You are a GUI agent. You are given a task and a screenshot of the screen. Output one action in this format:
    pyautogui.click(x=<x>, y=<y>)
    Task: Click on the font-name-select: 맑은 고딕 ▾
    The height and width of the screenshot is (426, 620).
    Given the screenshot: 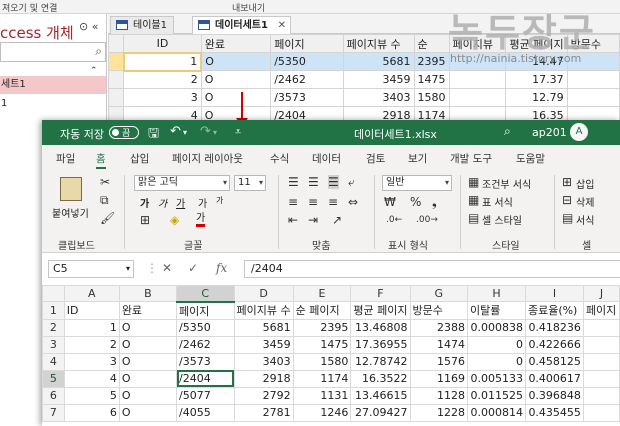 What is the action you would take?
    pyautogui.click(x=182, y=183)
    